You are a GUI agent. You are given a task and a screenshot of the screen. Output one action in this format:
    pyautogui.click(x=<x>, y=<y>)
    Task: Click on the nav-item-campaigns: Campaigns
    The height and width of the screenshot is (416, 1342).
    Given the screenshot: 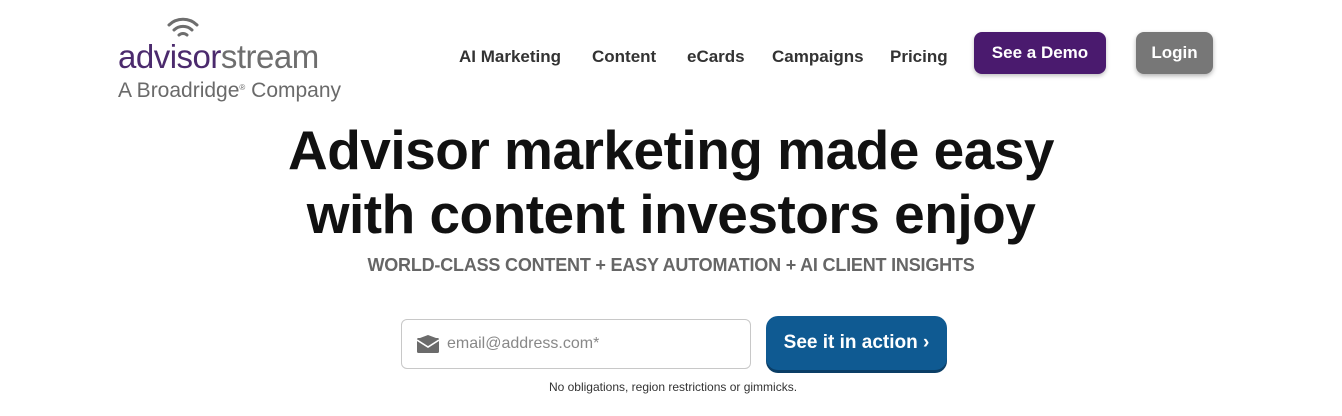 What is the action you would take?
    pyautogui.click(x=818, y=57)
    